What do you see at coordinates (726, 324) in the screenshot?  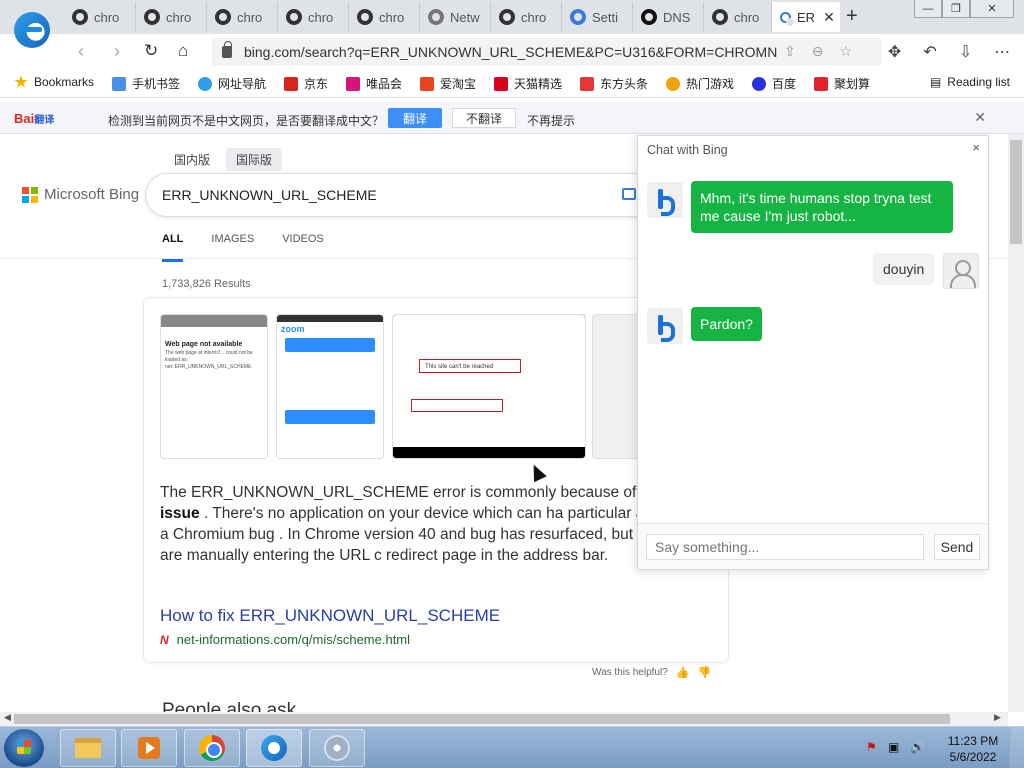 I see `chat-message-bot: Pardon?` at bounding box center [726, 324].